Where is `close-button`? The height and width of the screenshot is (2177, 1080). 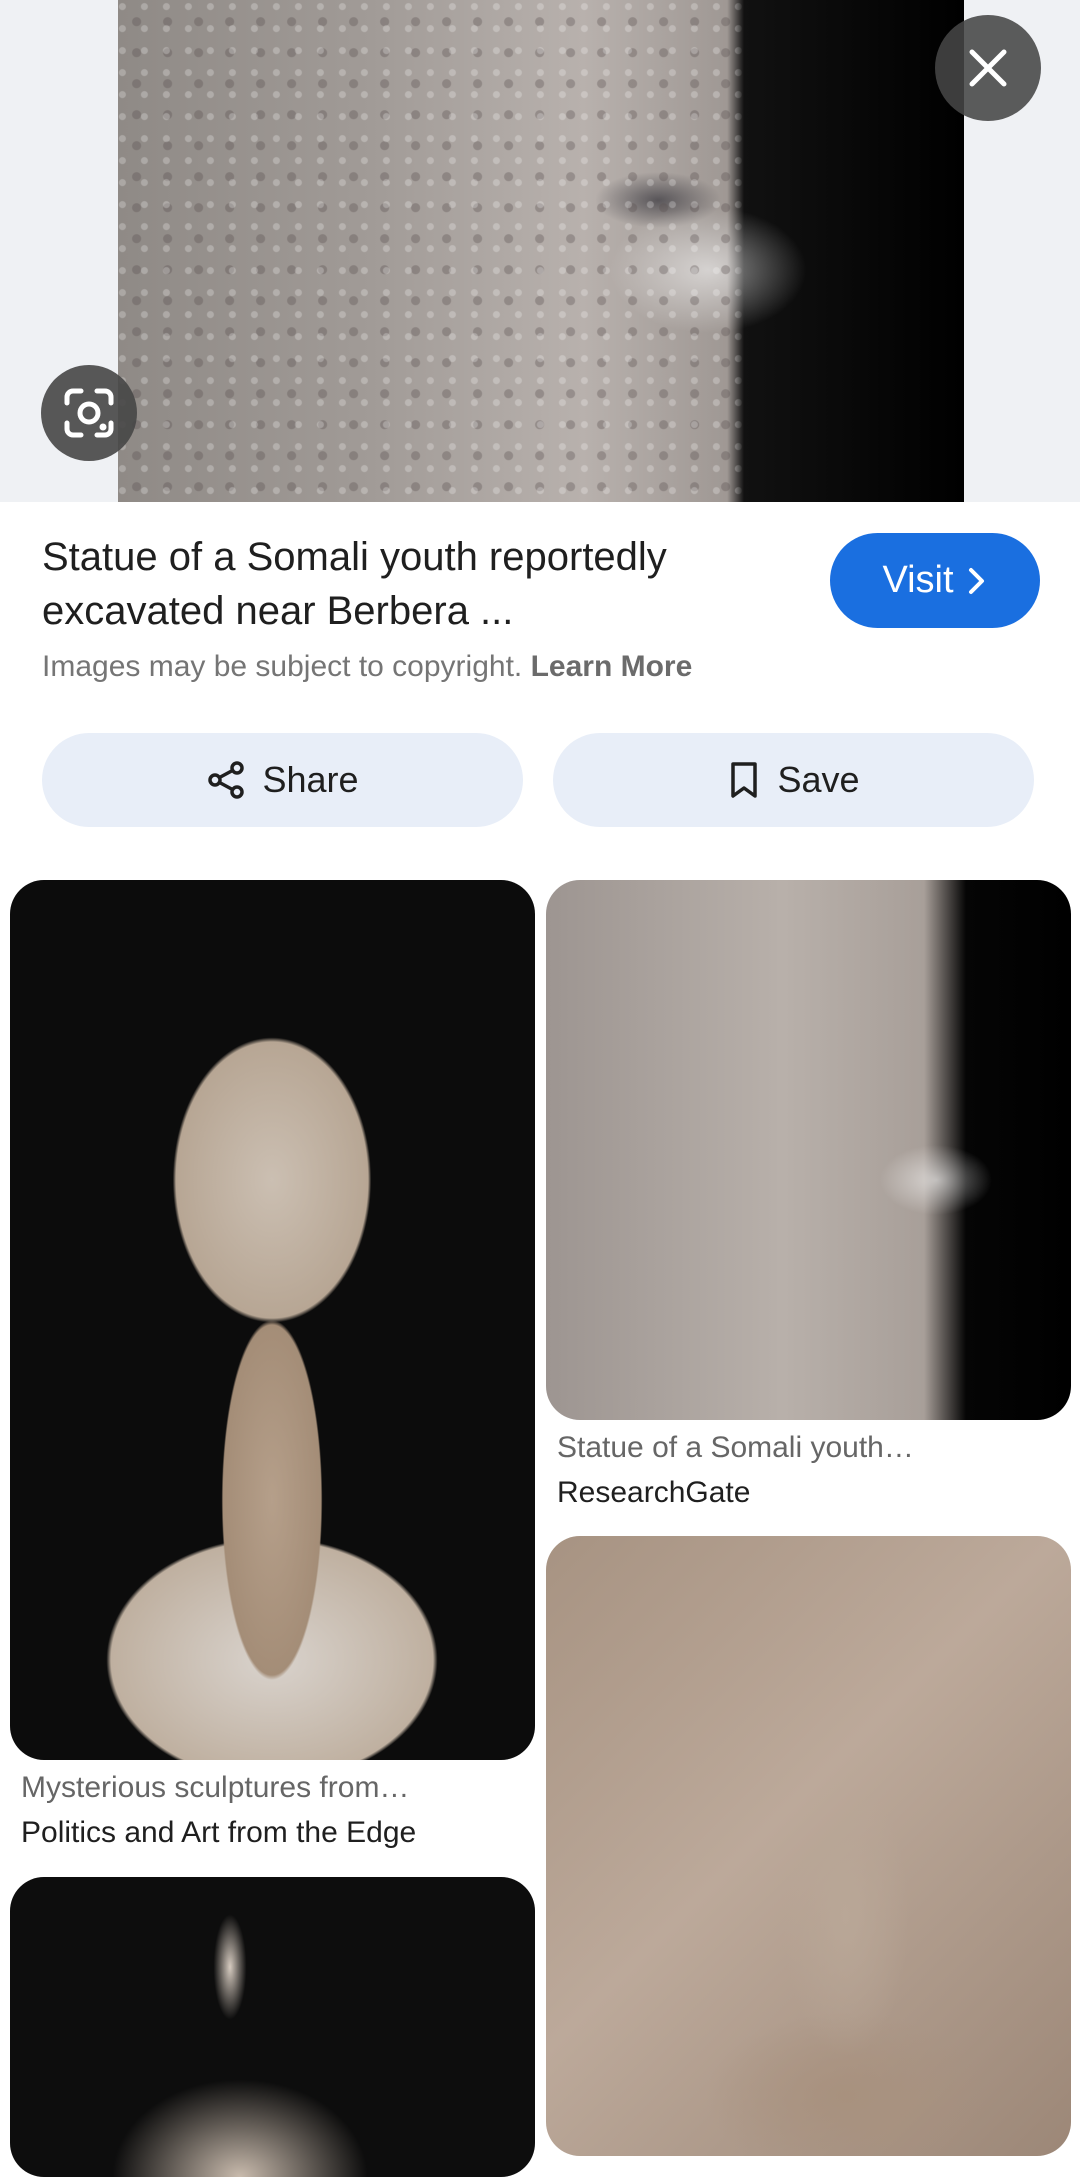
close-button is located at coordinates (988, 68).